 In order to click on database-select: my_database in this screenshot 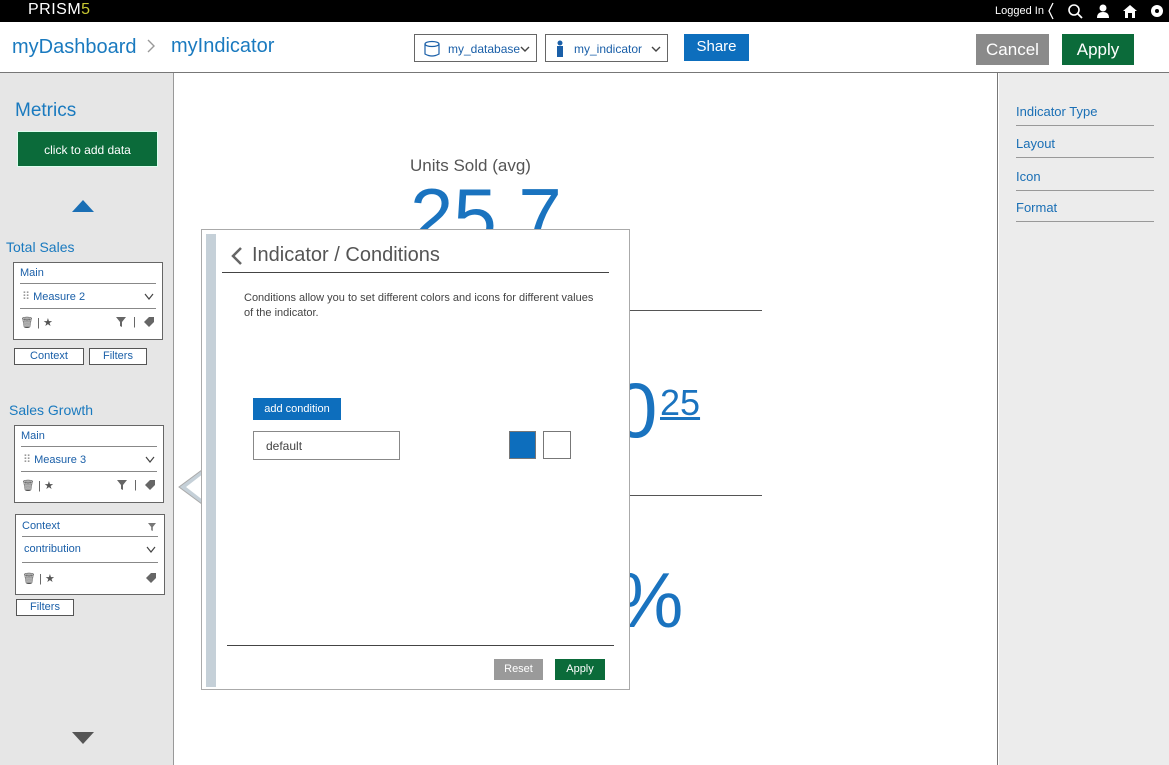, I will do `click(475, 48)`.